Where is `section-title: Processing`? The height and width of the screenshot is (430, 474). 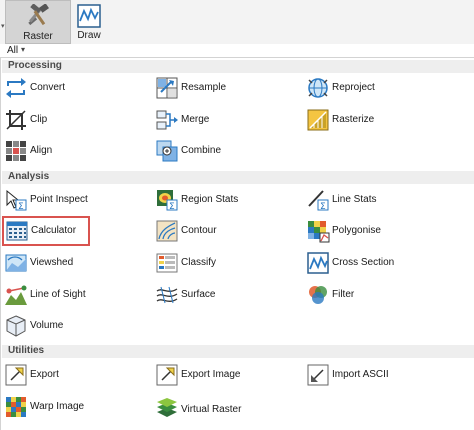 section-title: Processing is located at coordinates (35, 65).